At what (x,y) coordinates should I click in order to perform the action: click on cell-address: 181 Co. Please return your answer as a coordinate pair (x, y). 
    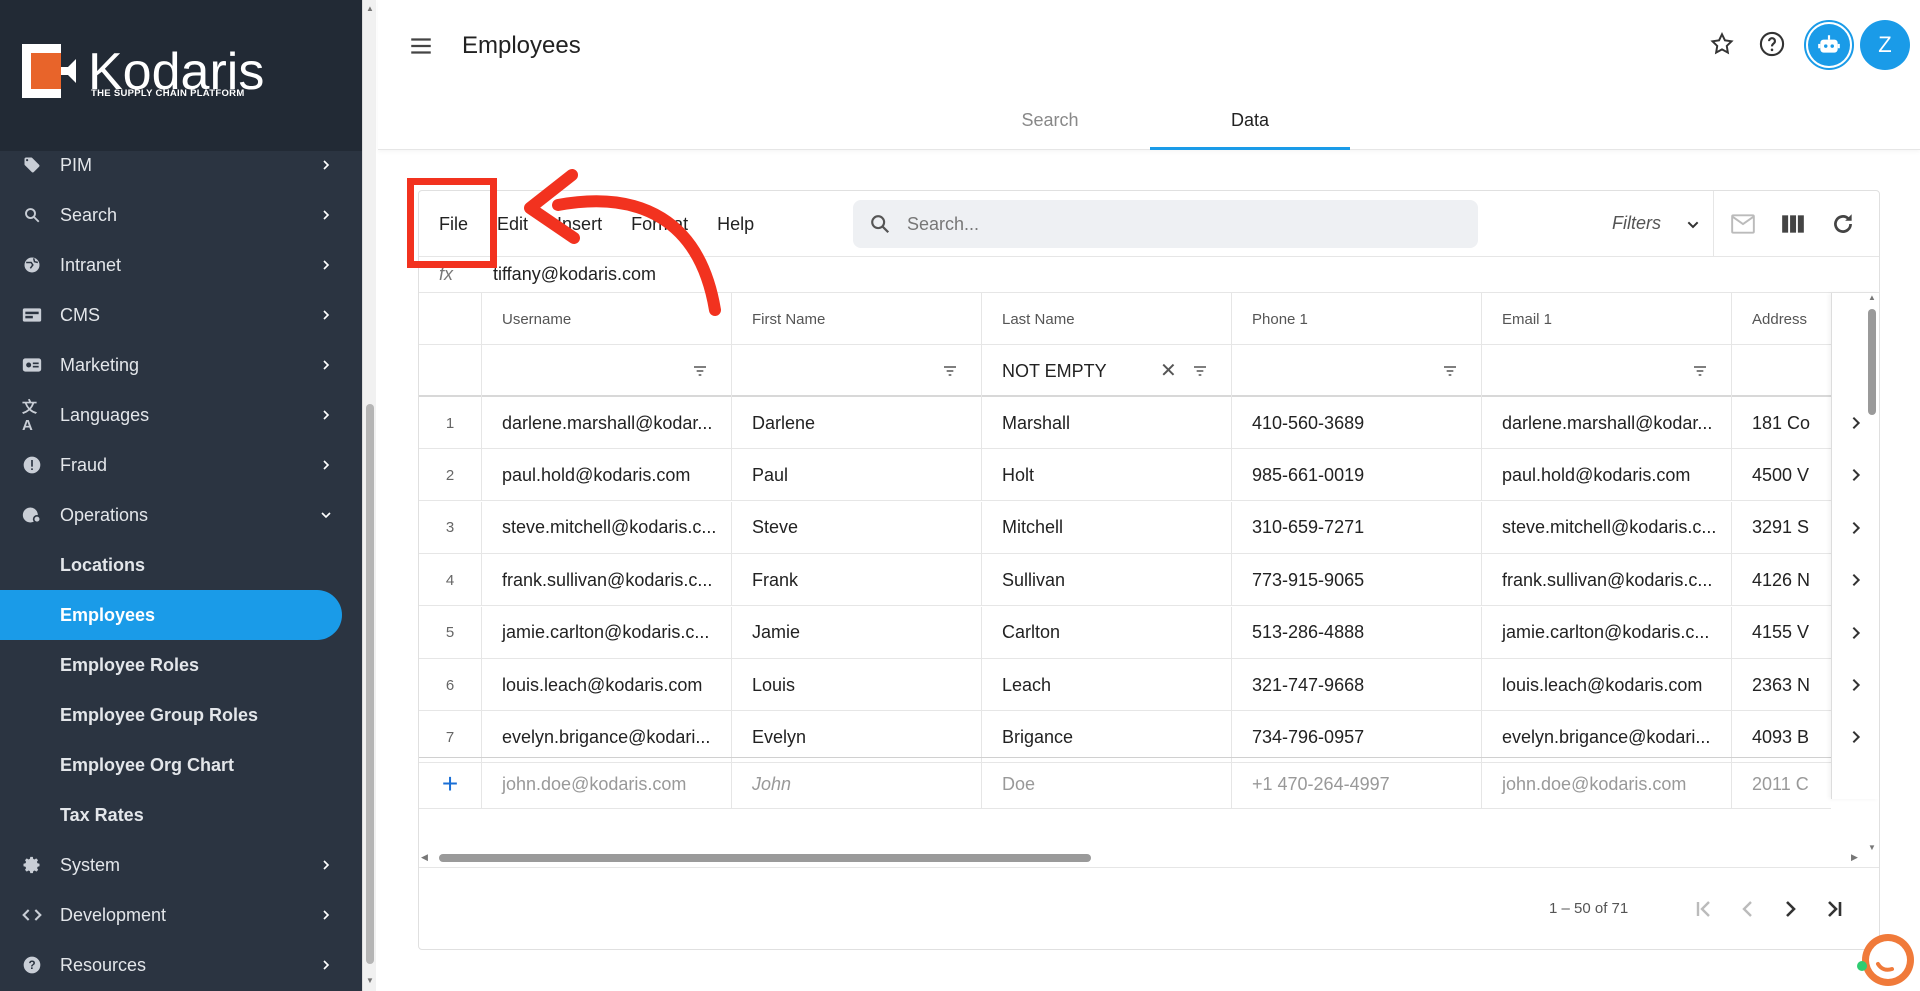
    Looking at the image, I should click on (1781, 423).